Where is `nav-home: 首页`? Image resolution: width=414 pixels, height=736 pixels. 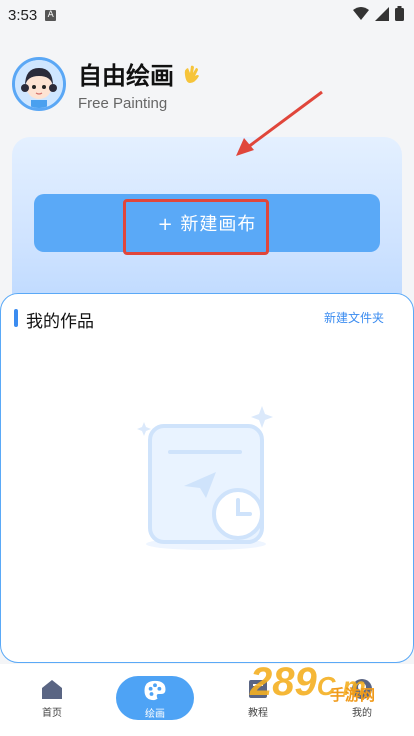 nav-home: 首页 is located at coordinates (52, 691).